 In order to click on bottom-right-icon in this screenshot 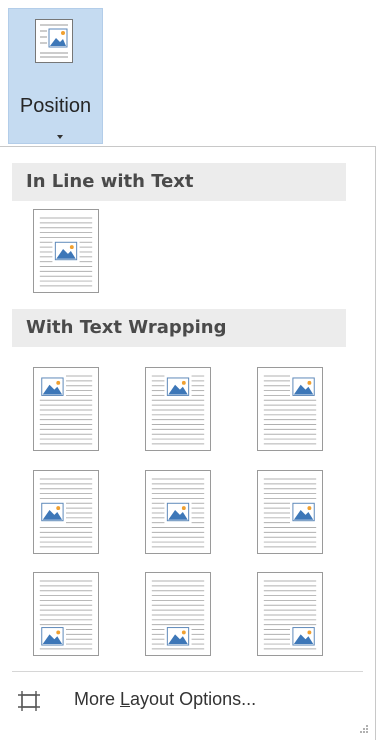, I will do `click(290, 615)`.